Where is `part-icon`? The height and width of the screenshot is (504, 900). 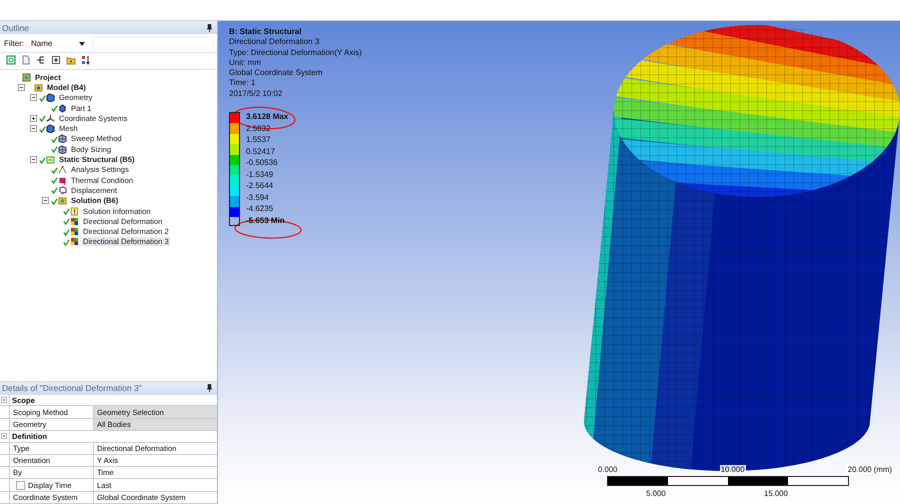 part-icon is located at coordinates (62, 108).